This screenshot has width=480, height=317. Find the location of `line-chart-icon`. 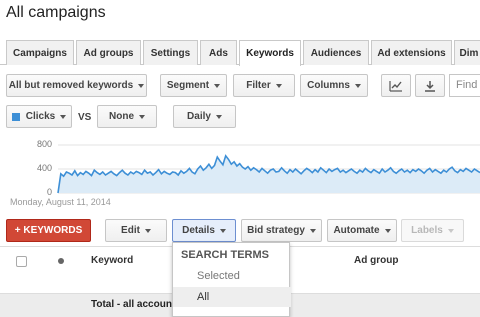

line-chart-icon is located at coordinates (395, 86).